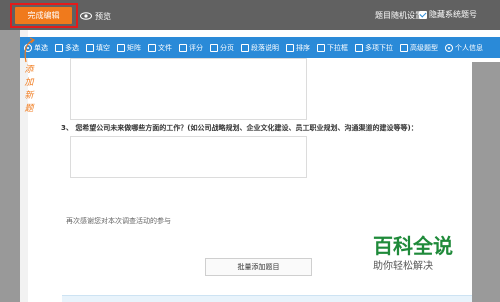 The width and height of the screenshot is (500, 302). I want to click on toolbar-item-label: 填空, so click(103, 47).